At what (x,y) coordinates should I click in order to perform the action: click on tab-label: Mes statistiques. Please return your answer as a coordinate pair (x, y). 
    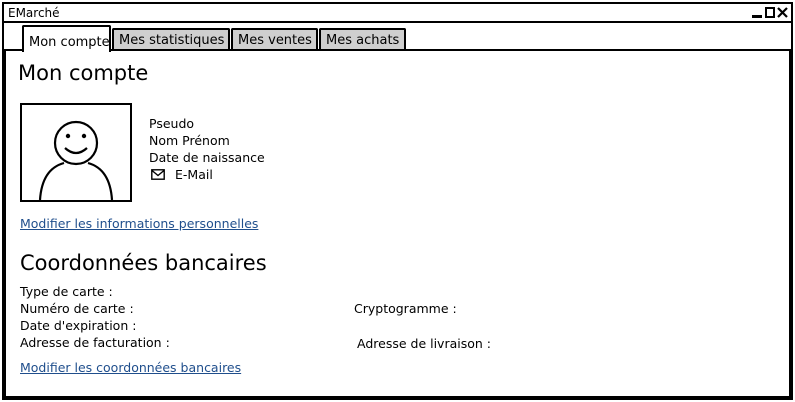
    Looking at the image, I should click on (172, 40).